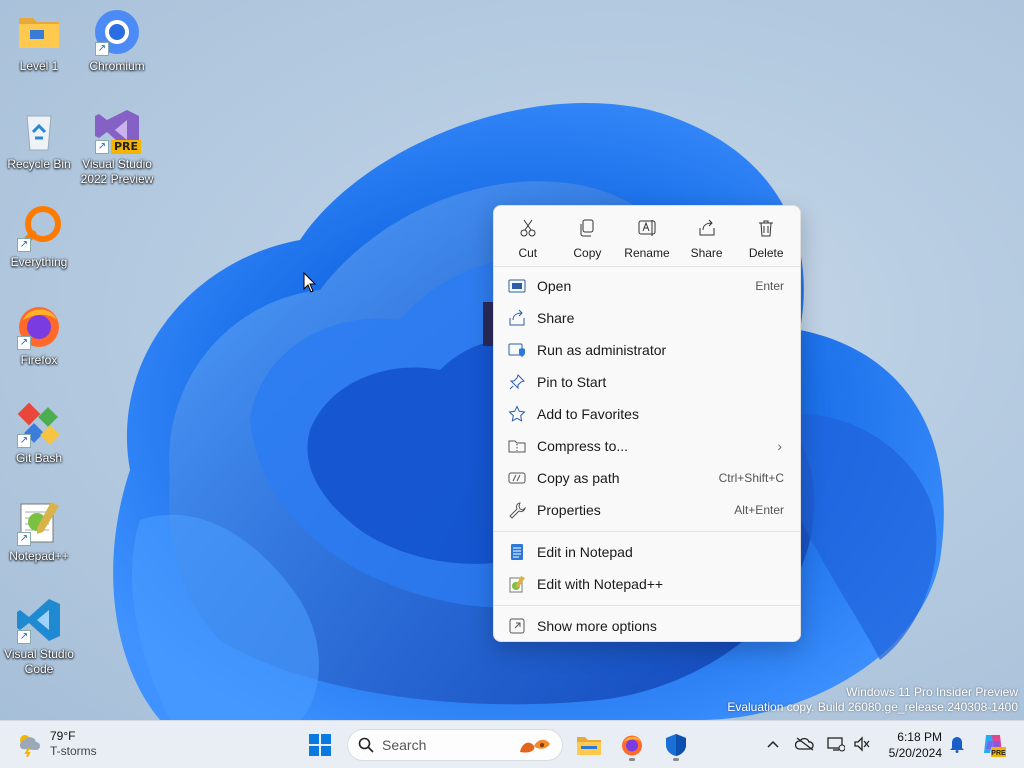 This screenshot has height=768, width=1024. I want to click on desktop-icon-label: Everything, so click(39, 262).